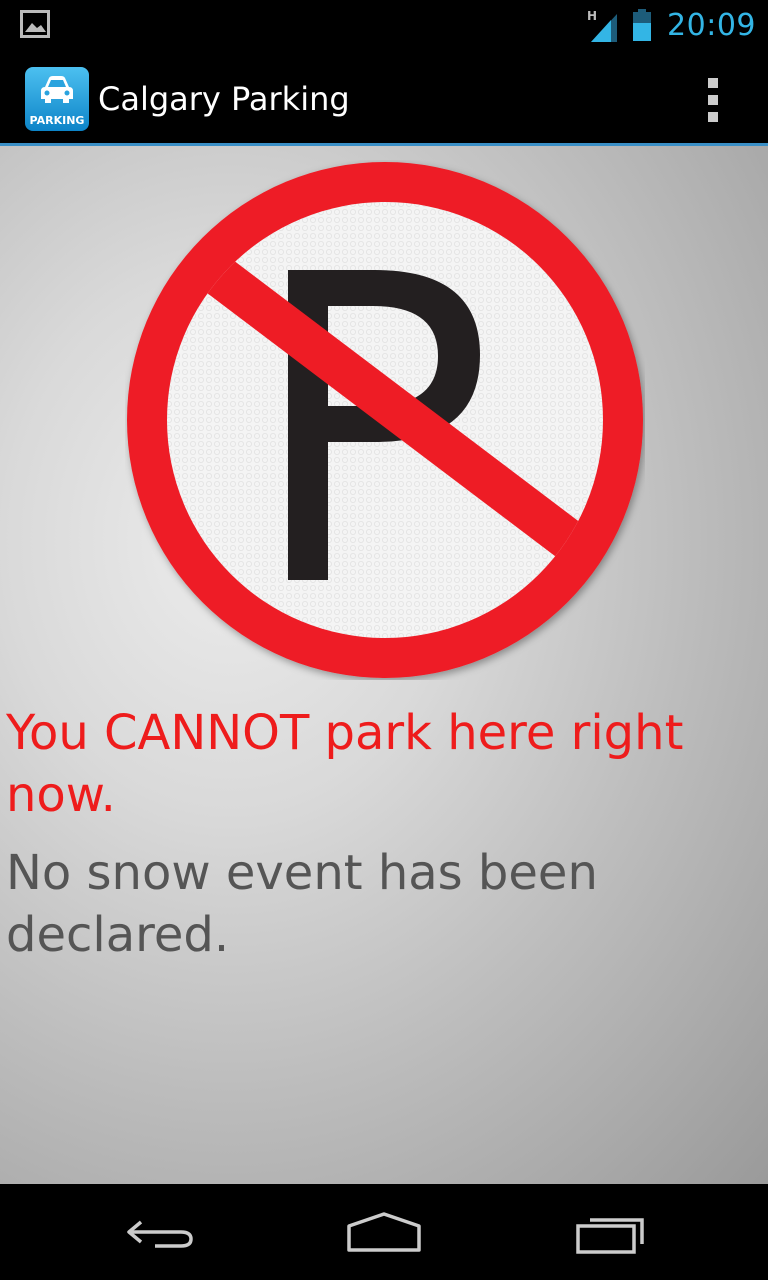 The width and height of the screenshot is (768, 1280). What do you see at coordinates (57, 89) in the screenshot?
I see `car-icon` at bounding box center [57, 89].